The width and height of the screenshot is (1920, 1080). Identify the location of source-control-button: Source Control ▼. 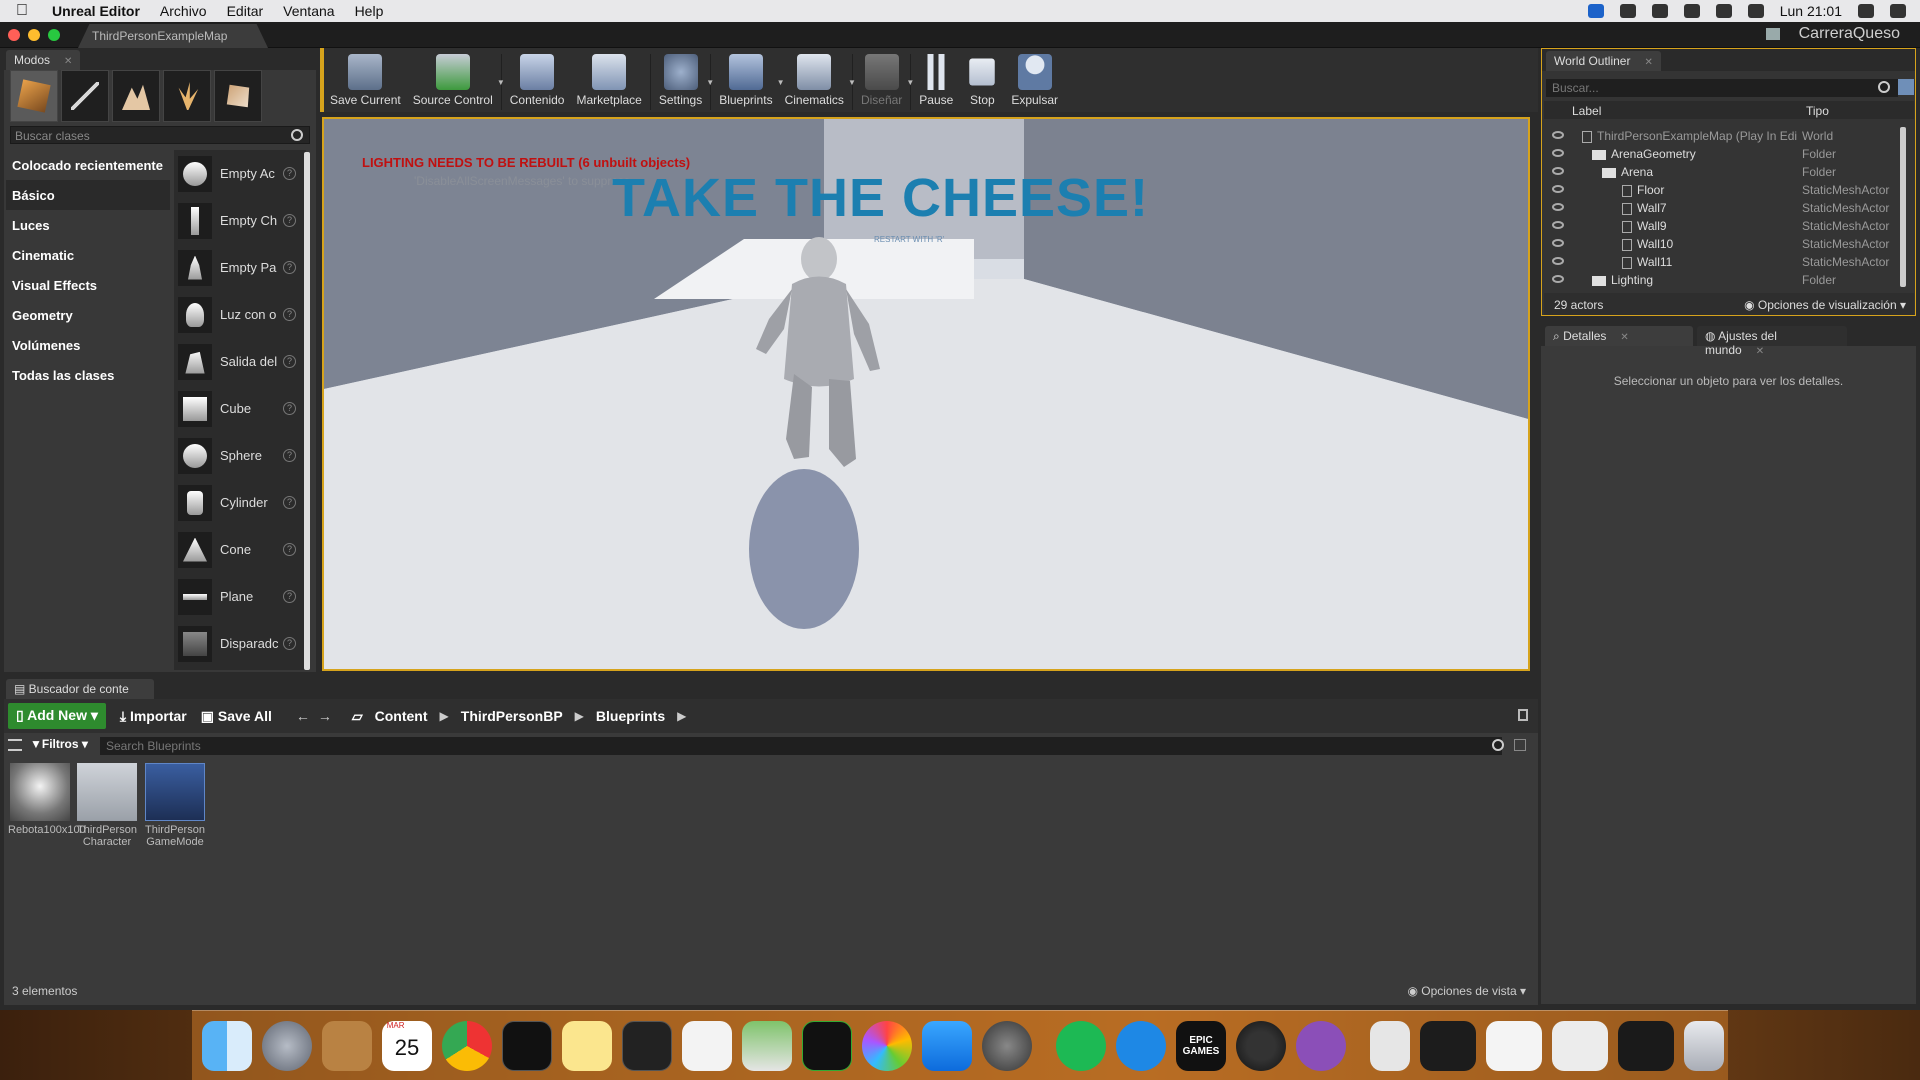
(456, 80).